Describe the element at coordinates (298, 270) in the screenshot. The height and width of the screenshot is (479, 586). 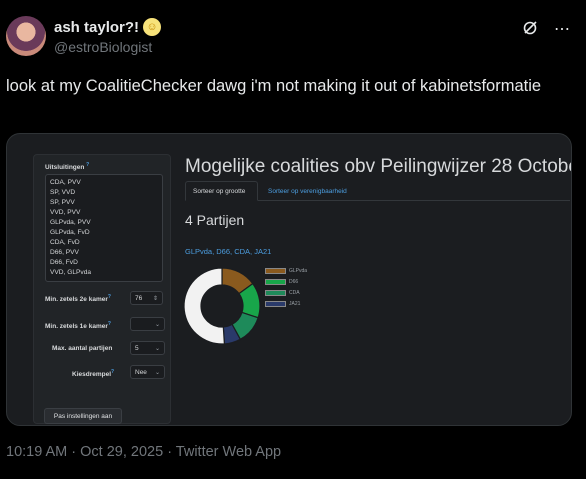
I see `legend-label: GLPvda` at that location.